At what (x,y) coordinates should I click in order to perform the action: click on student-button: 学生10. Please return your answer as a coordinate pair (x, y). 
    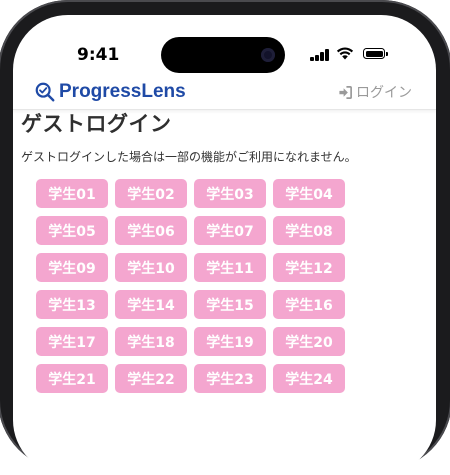
    Looking at the image, I should click on (151, 267).